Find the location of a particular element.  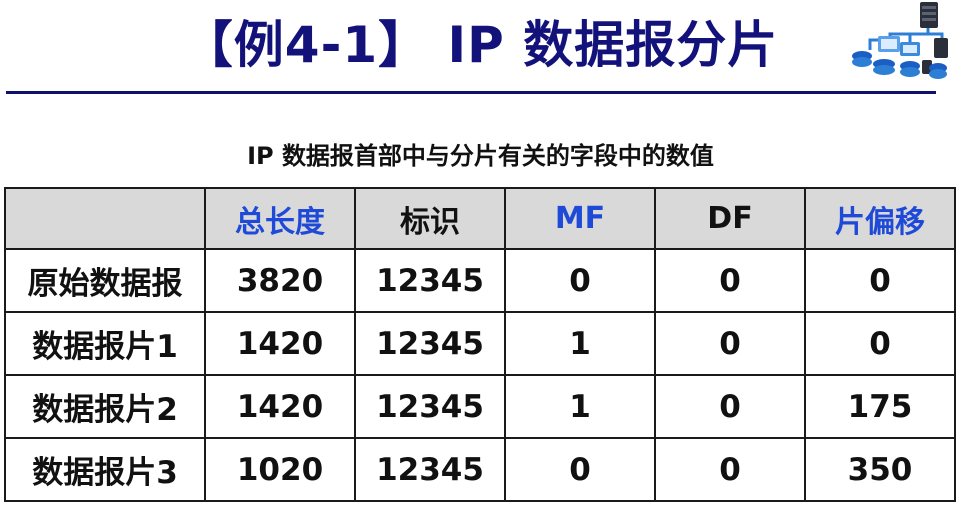

table-row: 原始数据报 3820 12345 0 0 0 is located at coordinates (480, 280).